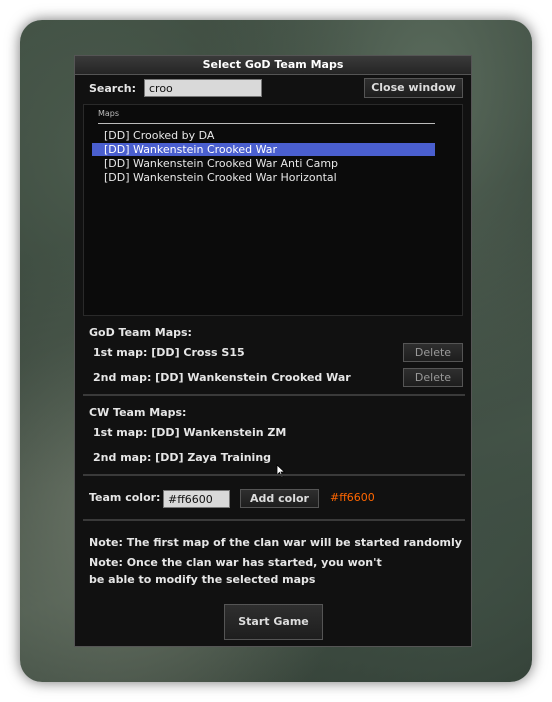 Image resolution: width=552 pixels, height=702 pixels. What do you see at coordinates (273, 622) in the screenshot?
I see `start-game-button: Start Game` at bounding box center [273, 622].